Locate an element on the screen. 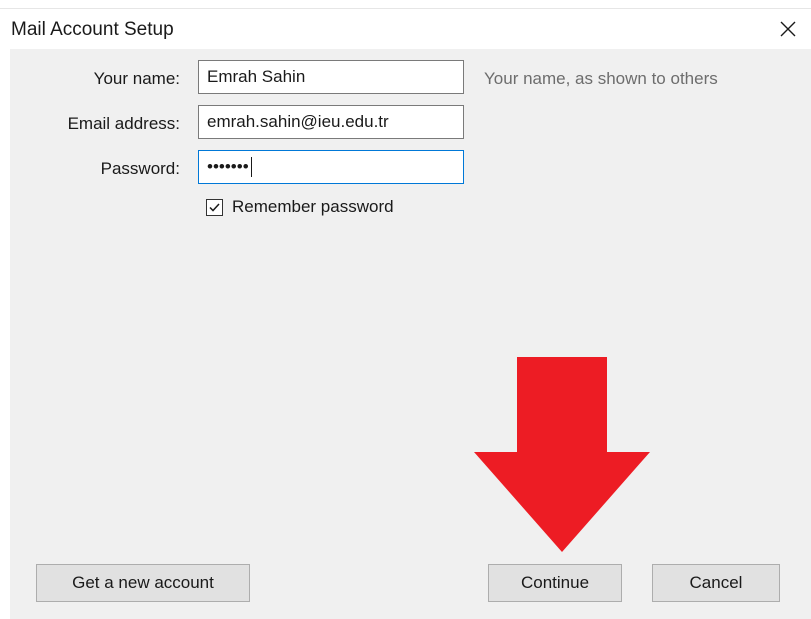 The image size is (811, 619). password-label-text: Password: is located at coordinates (140, 168).